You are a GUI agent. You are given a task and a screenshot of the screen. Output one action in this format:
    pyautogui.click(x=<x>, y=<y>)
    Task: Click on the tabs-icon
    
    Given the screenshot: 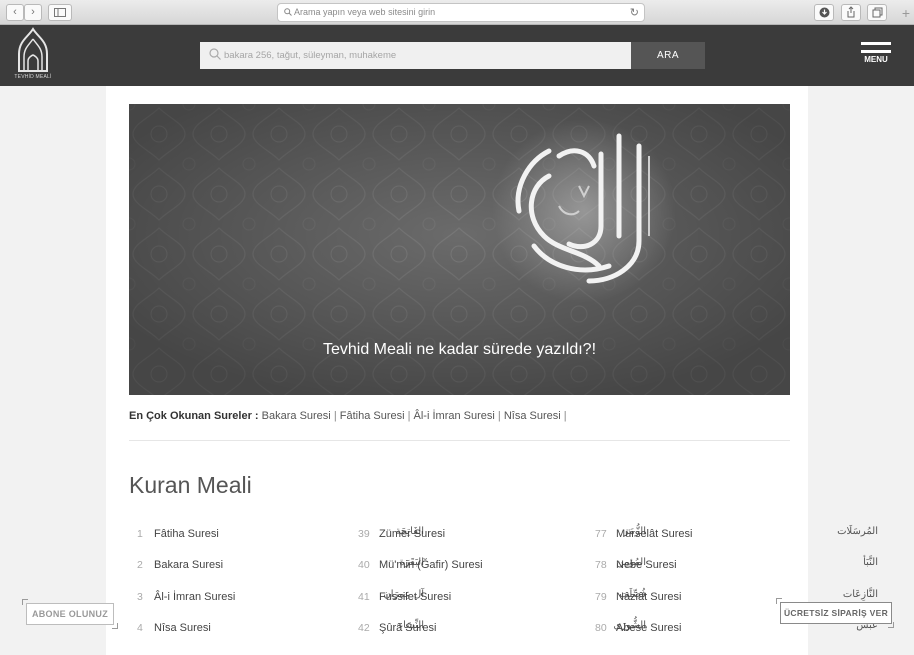 What is the action you would take?
    pyautogui.click(x=877, y=12)
    